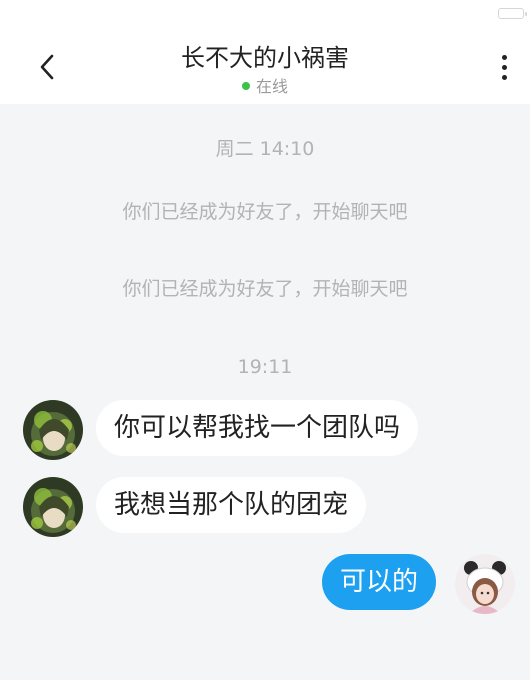 This screenshot has width=530, height=680. What do you see at coordinates (271, 86) in the screenshot?
I see `online-status-label: 在线` at bounding box center [271, 86].